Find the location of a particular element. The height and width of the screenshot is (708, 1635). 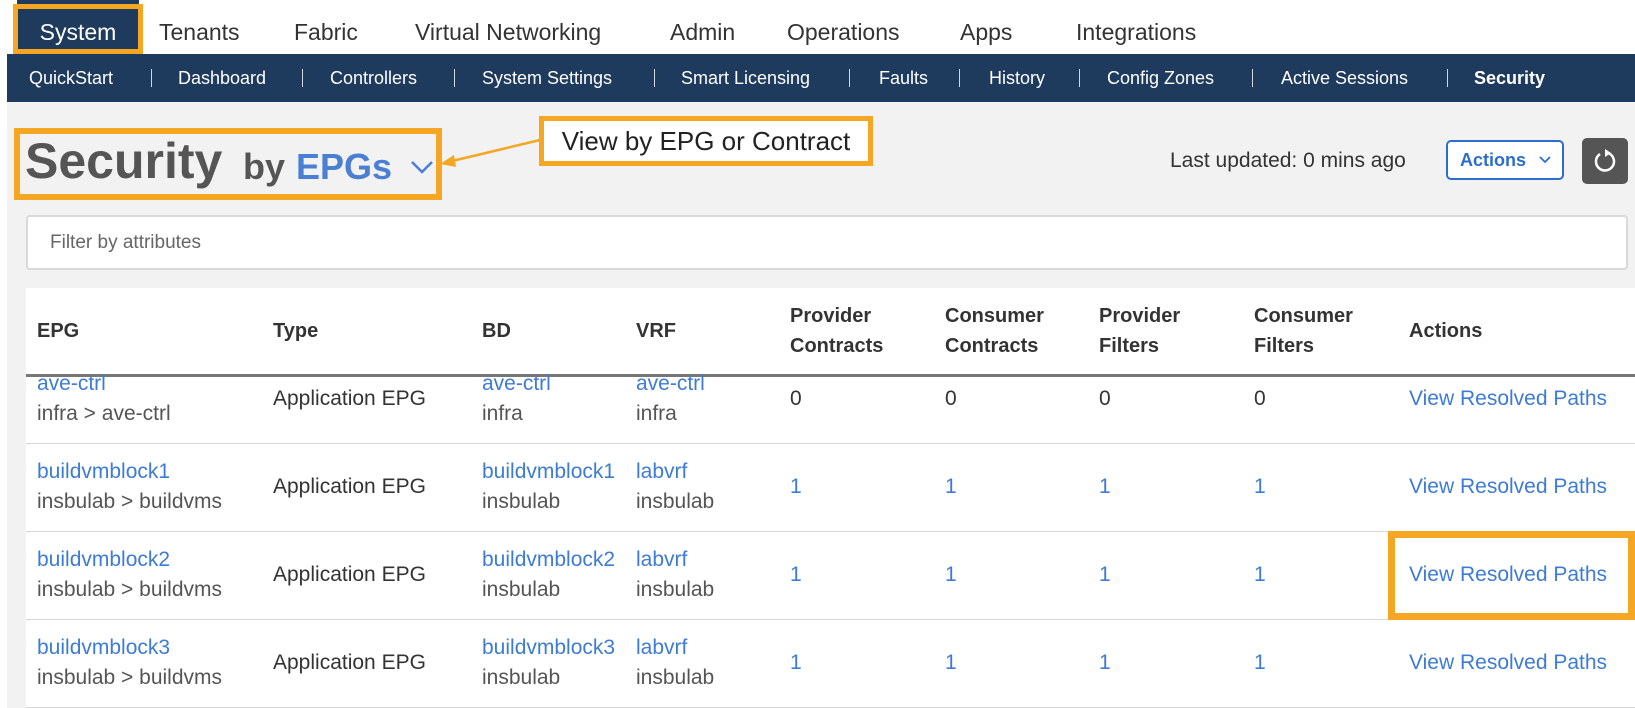

tab-tenants: Tenants is located at coordinates (199, 27).